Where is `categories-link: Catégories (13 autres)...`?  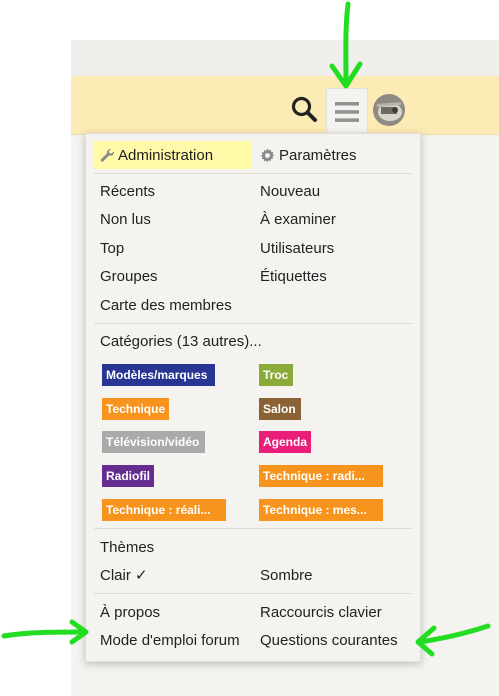
categories-link: Catégories (13 autres)... is located at coordinates (181, 342).